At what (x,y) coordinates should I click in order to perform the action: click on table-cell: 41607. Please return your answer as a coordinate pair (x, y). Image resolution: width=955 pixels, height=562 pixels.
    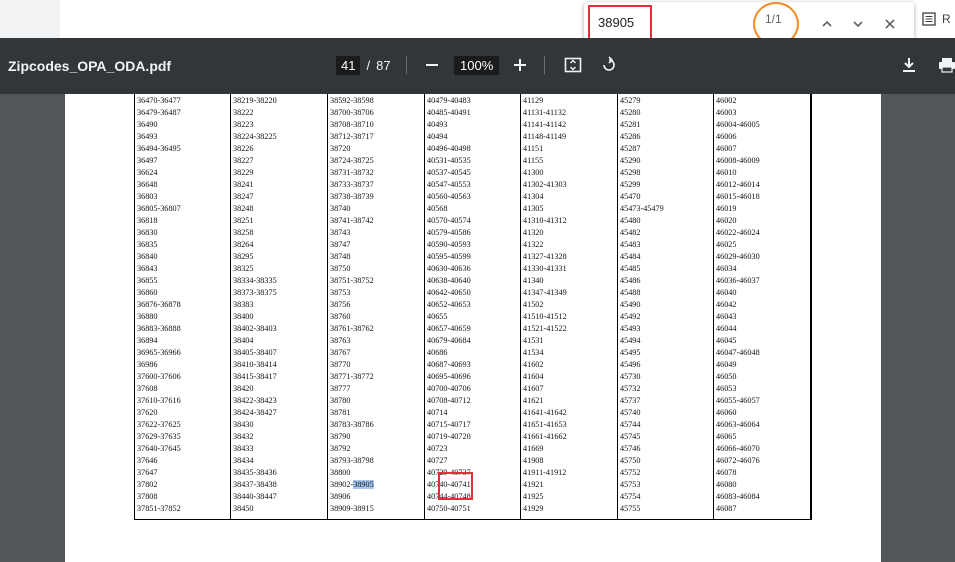
    Looking at the image, I should click on (533, 388).